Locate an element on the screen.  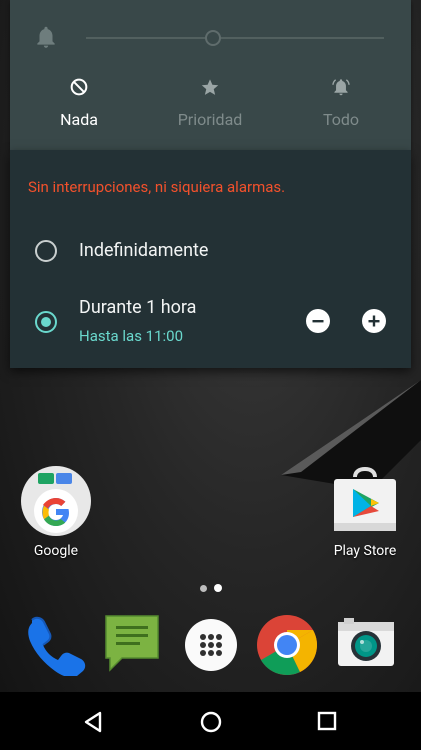
google-icon is located at coordinates (56, 501).